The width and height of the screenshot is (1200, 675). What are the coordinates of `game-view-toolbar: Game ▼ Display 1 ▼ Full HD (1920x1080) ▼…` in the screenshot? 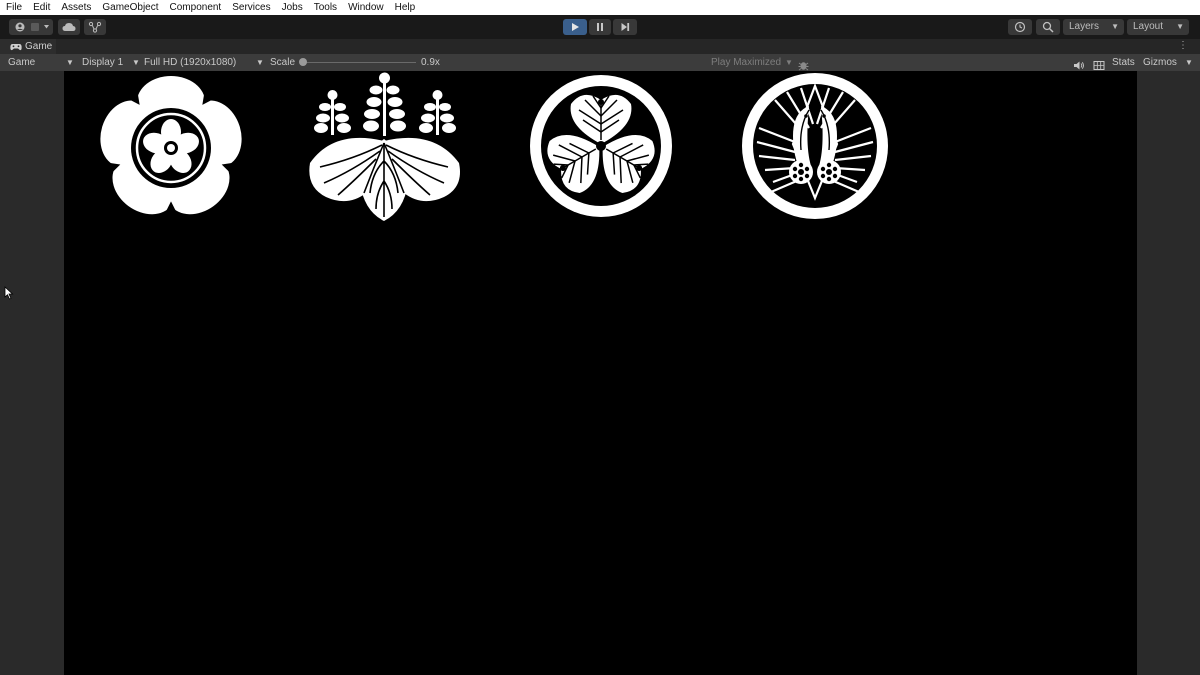 It's located at (600, 62).